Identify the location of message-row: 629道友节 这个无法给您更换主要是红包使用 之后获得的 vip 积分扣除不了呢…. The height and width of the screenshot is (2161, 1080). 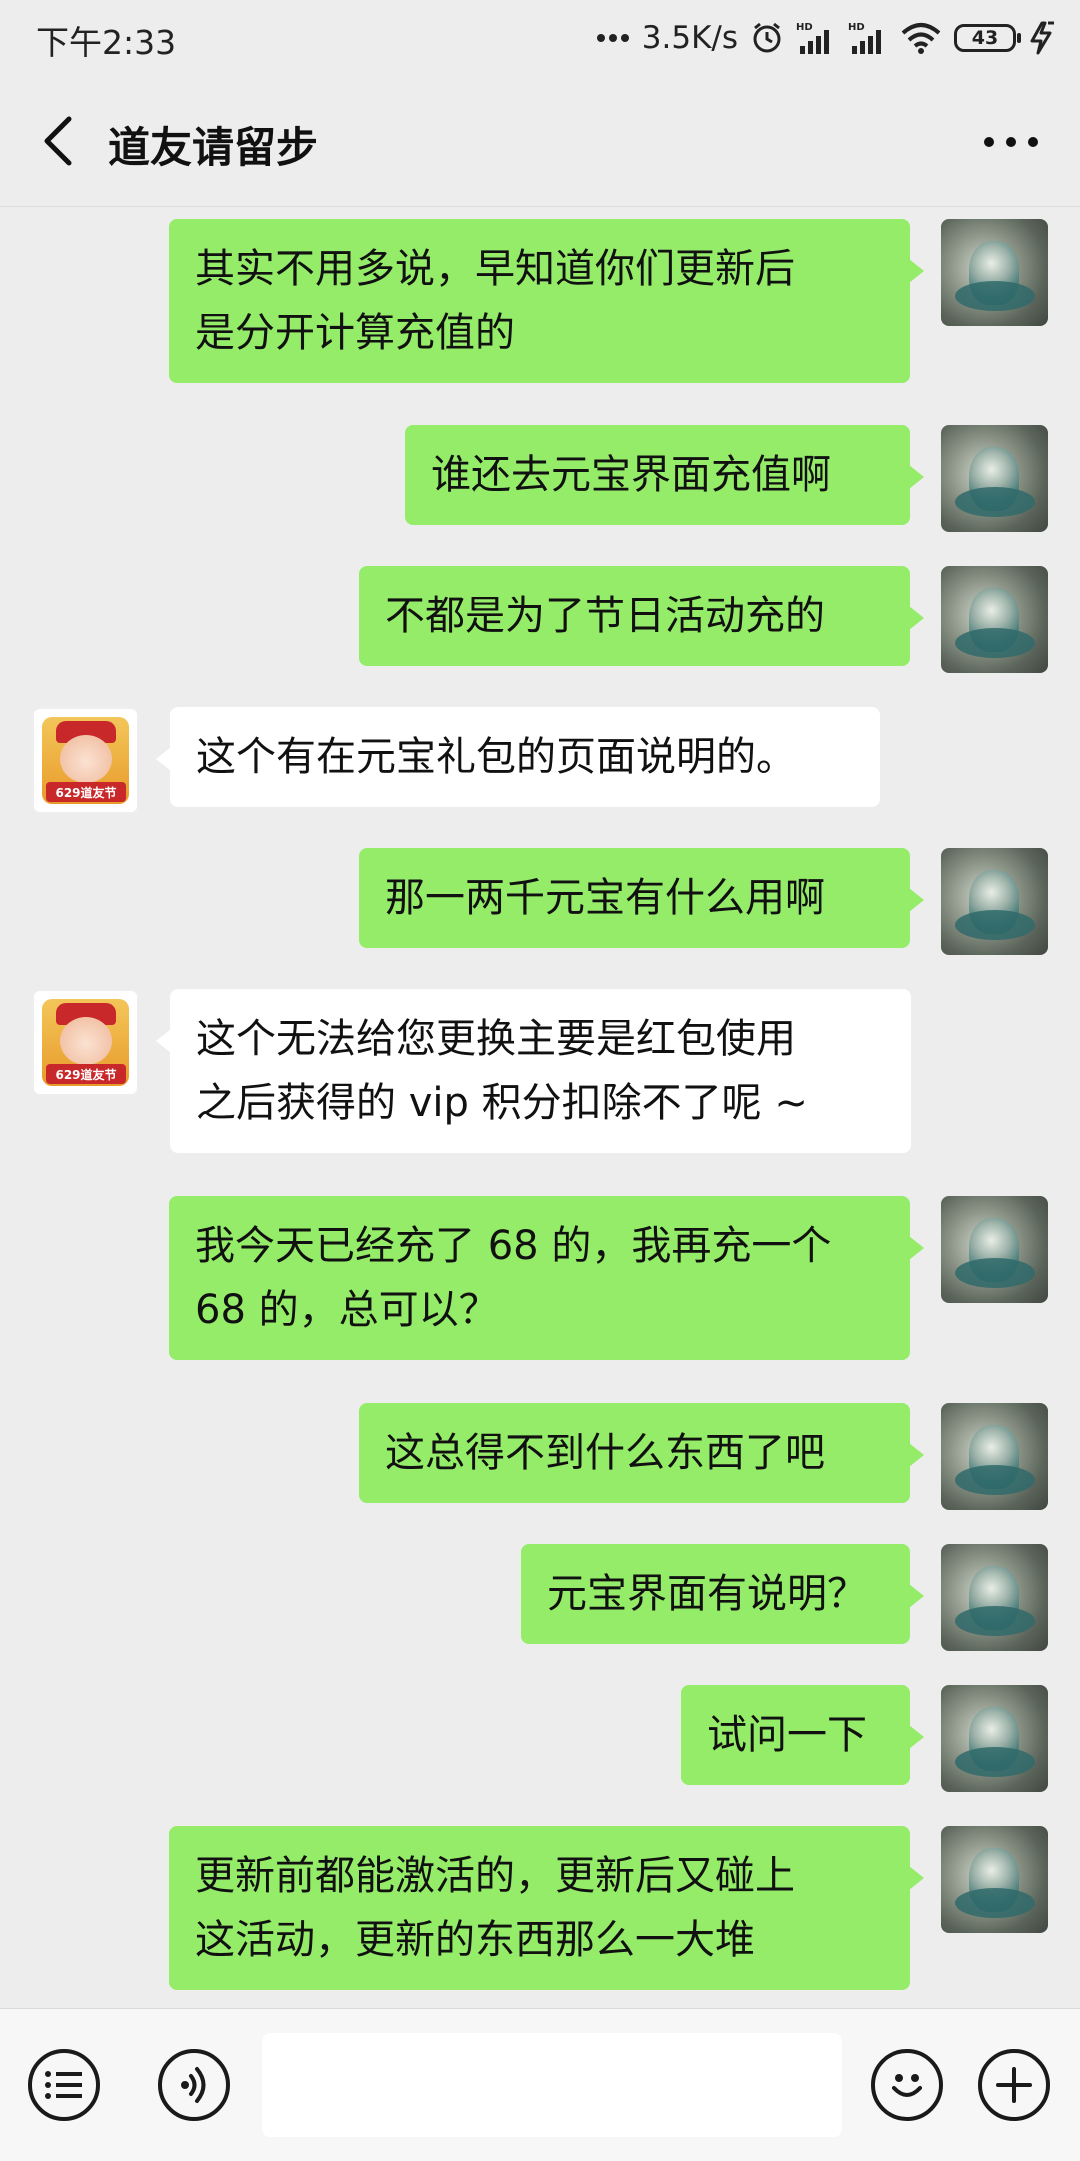
(540, 1071).